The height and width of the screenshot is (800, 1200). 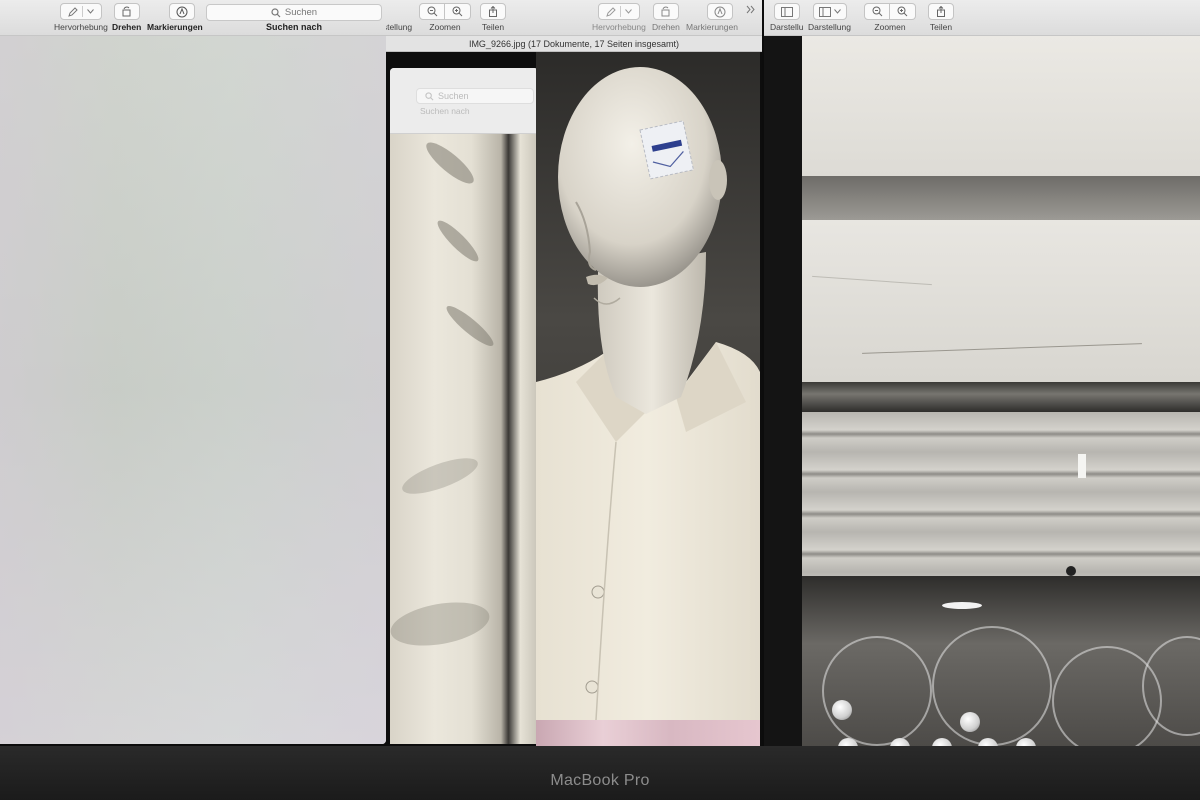 I want to click on background-search-label: Suchen nach, so click(x=445, y=111).